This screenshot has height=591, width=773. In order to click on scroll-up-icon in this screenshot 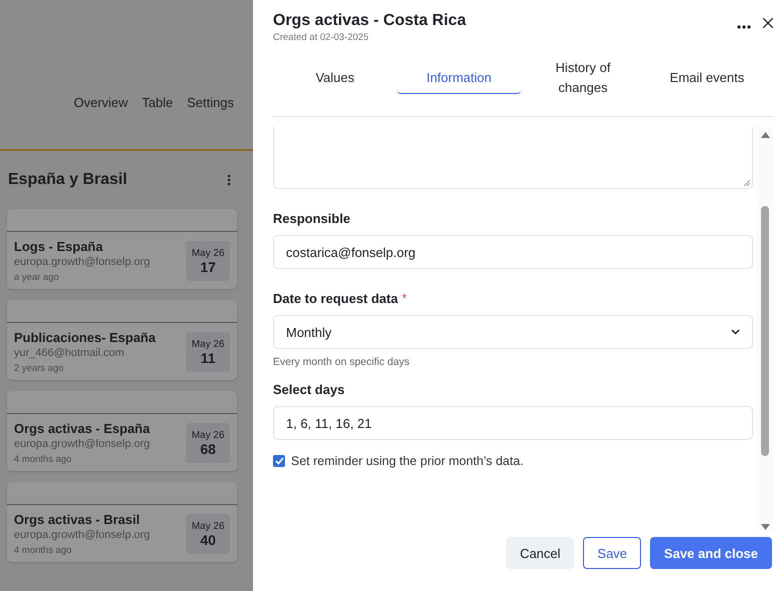, I will do `click(765, 135)`.